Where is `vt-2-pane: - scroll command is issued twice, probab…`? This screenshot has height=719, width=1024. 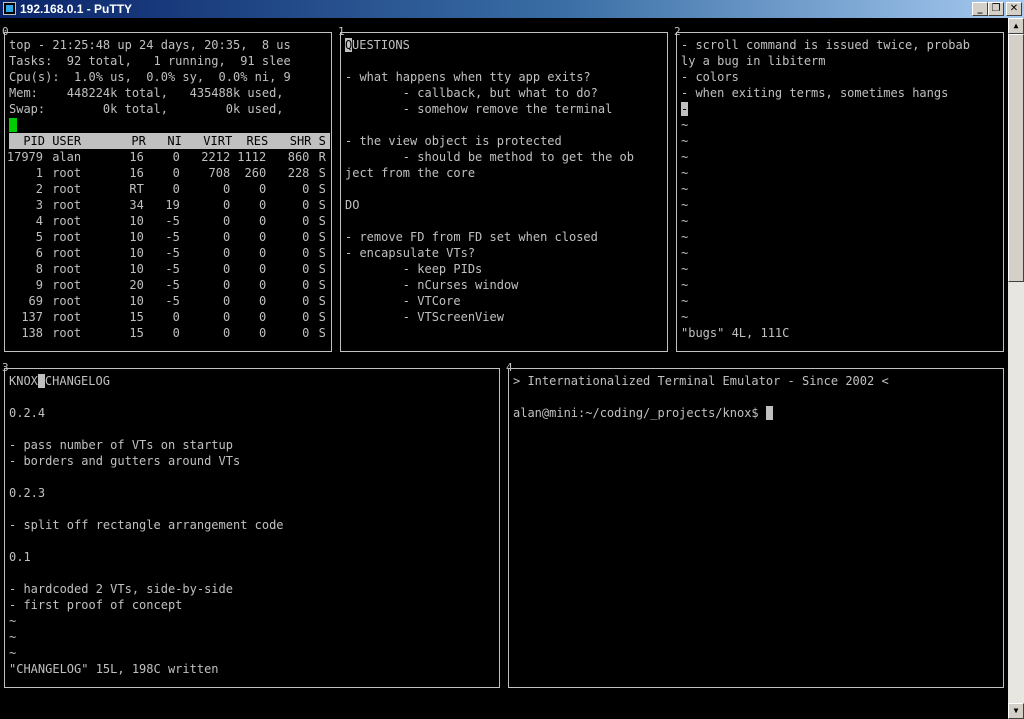
vt-2-pane: - scroll command is issued twice, probab… is located at coordinates (840, 192).